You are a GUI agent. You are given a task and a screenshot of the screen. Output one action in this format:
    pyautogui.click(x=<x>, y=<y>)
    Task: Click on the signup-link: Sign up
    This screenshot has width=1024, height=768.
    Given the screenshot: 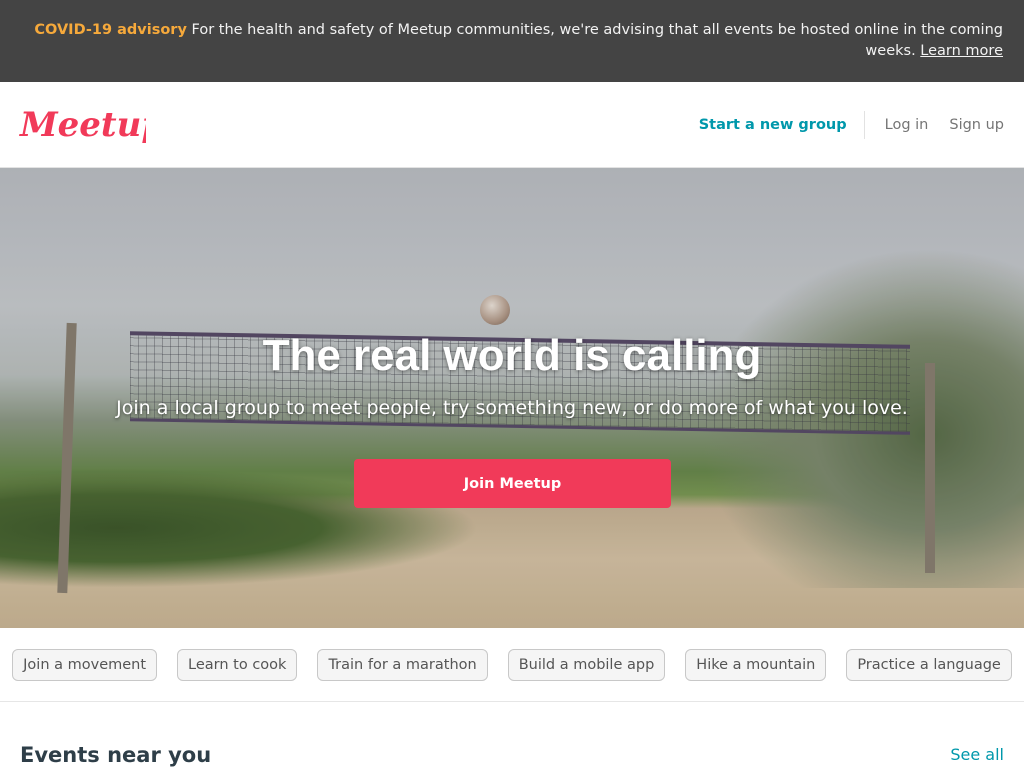 What is the action you would take?
    pyautogui.click(x=976, y=125)
    